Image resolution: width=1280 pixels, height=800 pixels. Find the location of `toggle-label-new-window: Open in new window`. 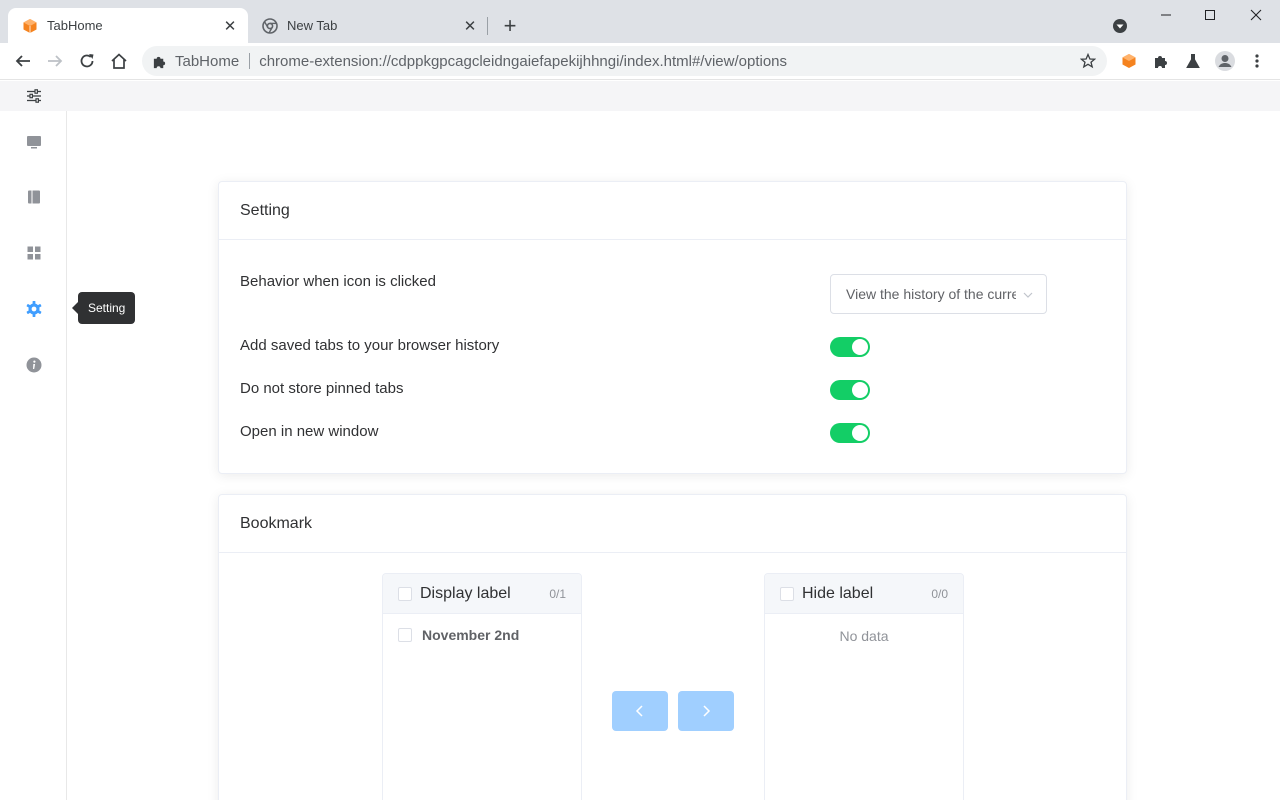

toggle-label-new-window: Open in new window is located at coordinates (309, 431).